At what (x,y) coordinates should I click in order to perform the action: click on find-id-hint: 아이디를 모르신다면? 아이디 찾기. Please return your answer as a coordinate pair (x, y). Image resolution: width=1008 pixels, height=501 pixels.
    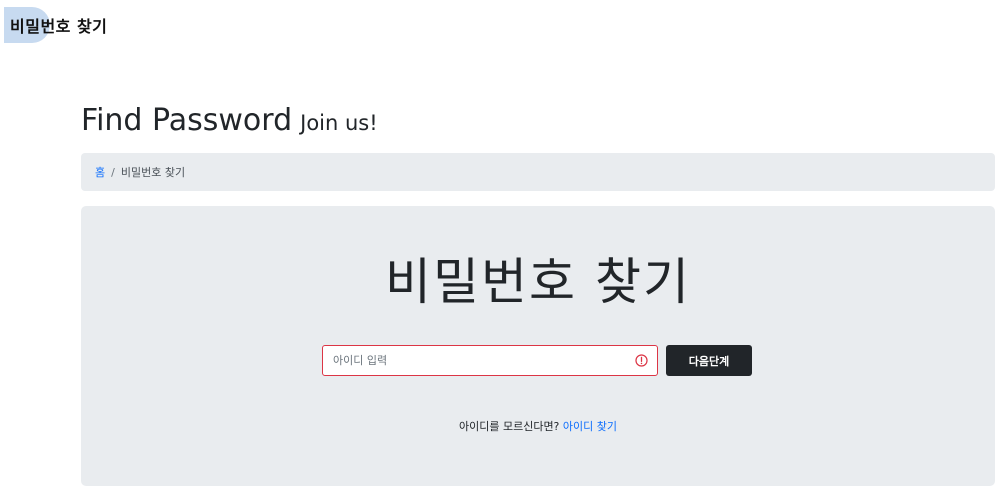
    Looking at the image, I should click on (538, 426).